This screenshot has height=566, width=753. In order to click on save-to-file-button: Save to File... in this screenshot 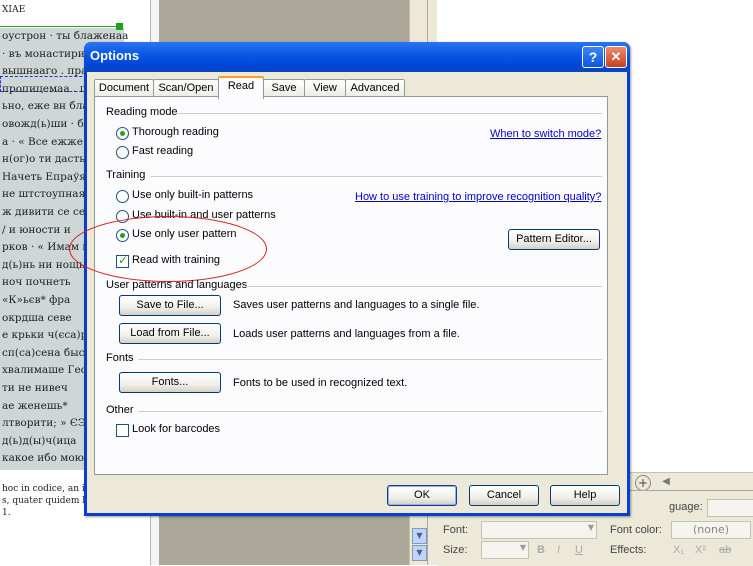, I will do `click(170, 305)`.